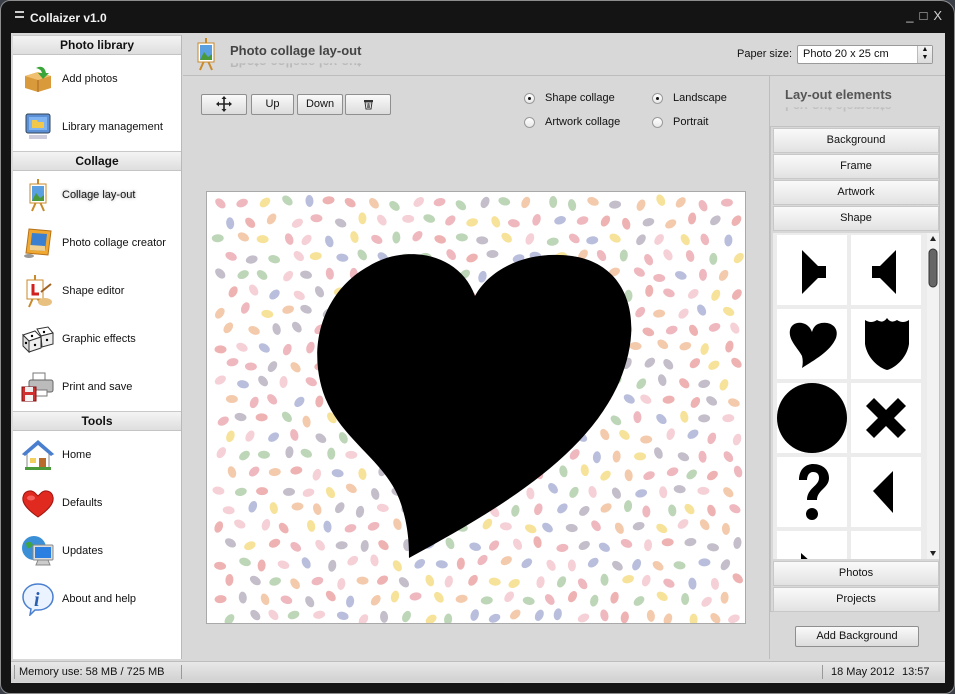  Describe the element at coordinates (937, 15) in the screenshot. I see `close-button: X` at that location.